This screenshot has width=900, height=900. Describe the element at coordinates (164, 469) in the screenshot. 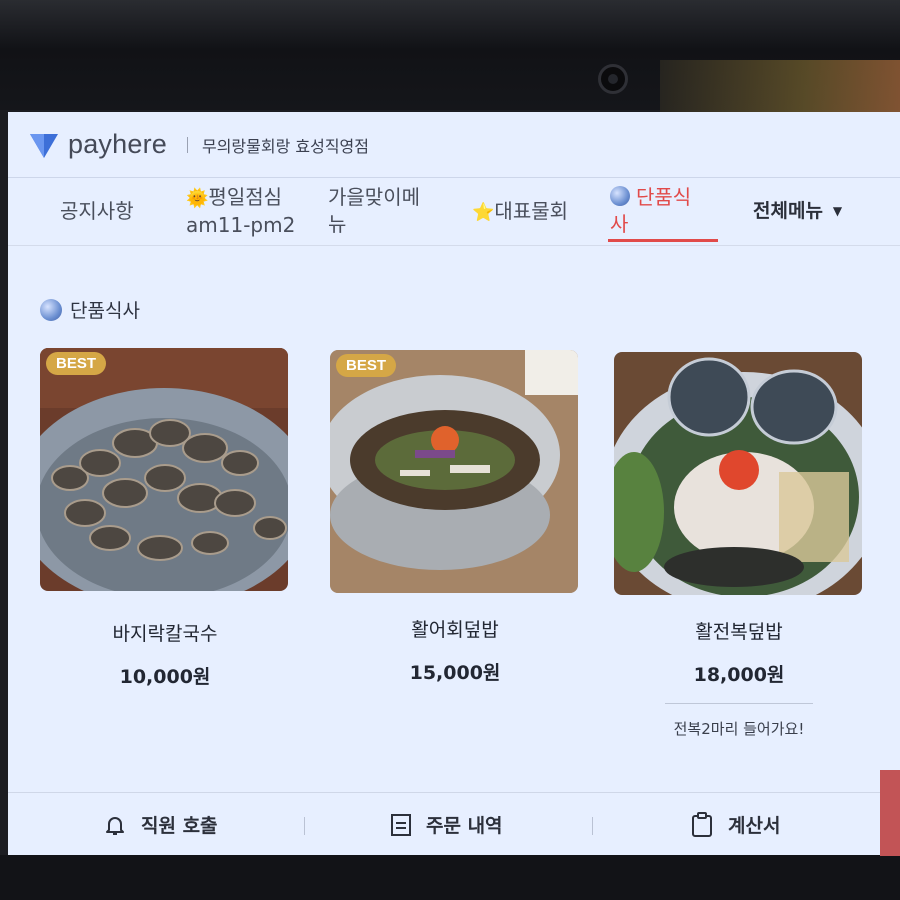

I see `food-image-clam-noodle: BEST` at that location.